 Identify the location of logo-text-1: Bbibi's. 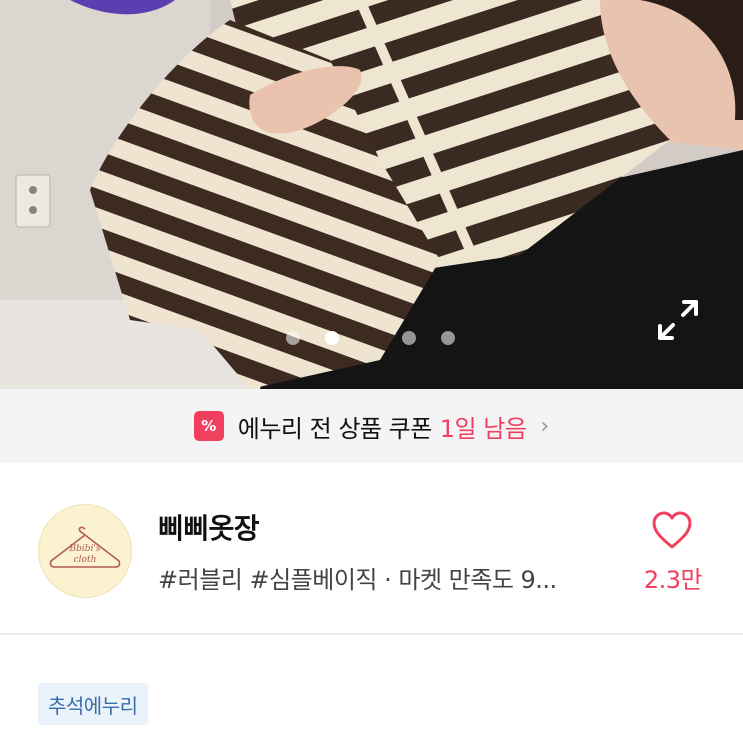
(85, 549).